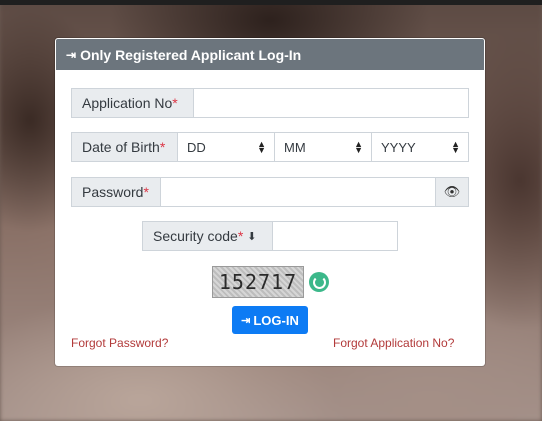 This screenshot has height=421, width=542. I want to click on captcha-image: 152717, so click(258, 282).